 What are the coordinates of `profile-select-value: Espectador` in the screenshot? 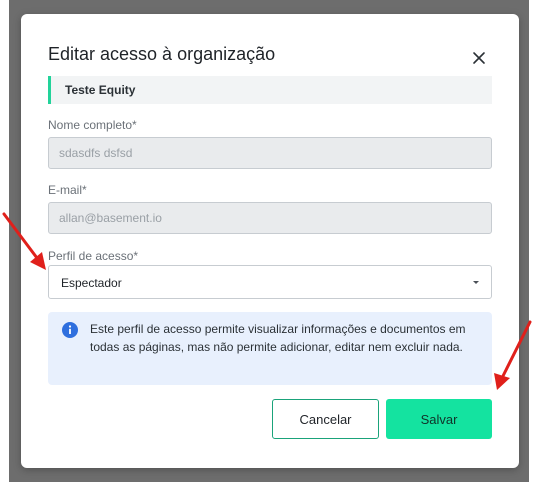 It's located at (91, 283).